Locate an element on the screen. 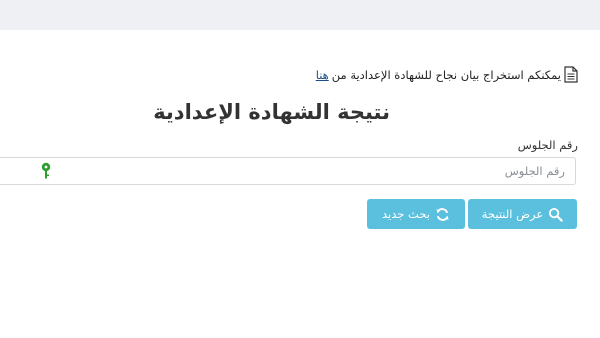 Image resolution: width=600 pixels, height=338 pixels. show-result-label: عرض النتيجة is located at coordinates (512, 214).